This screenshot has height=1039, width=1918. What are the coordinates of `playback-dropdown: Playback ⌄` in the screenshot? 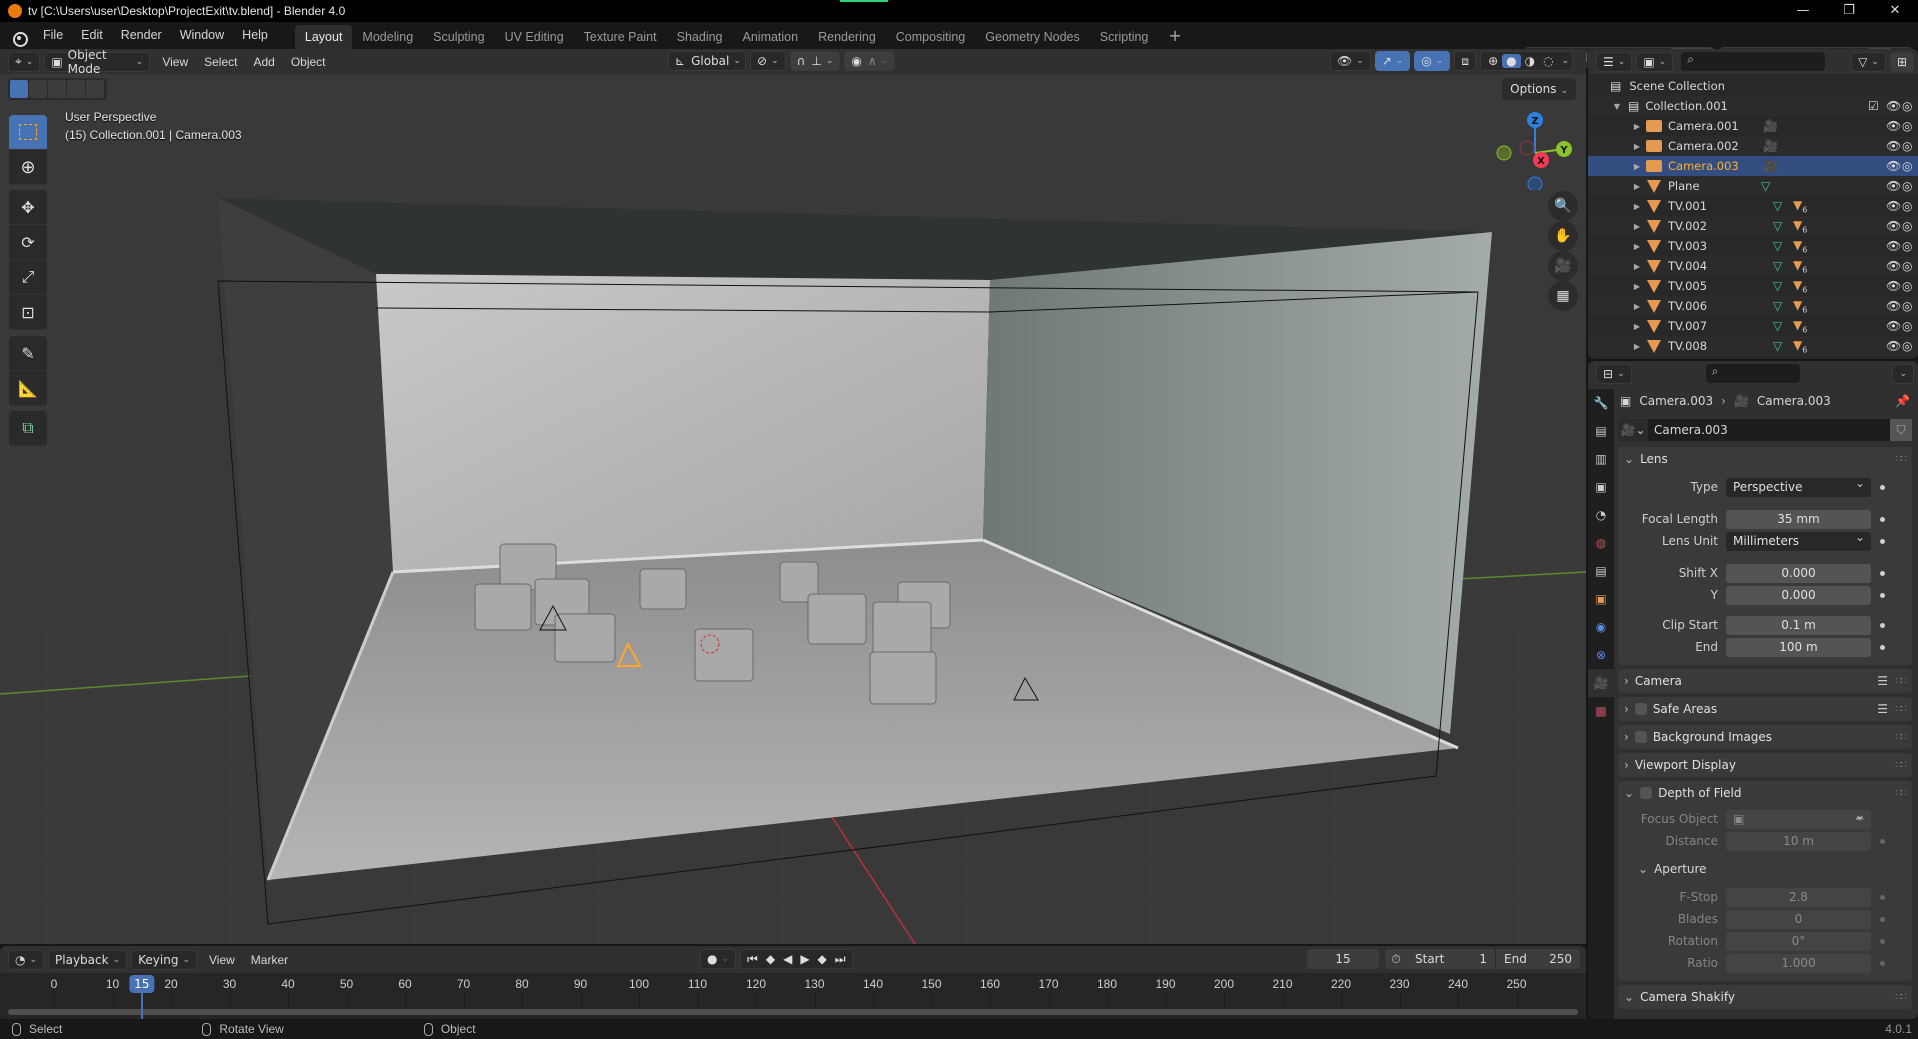 It's located at (88, 959).